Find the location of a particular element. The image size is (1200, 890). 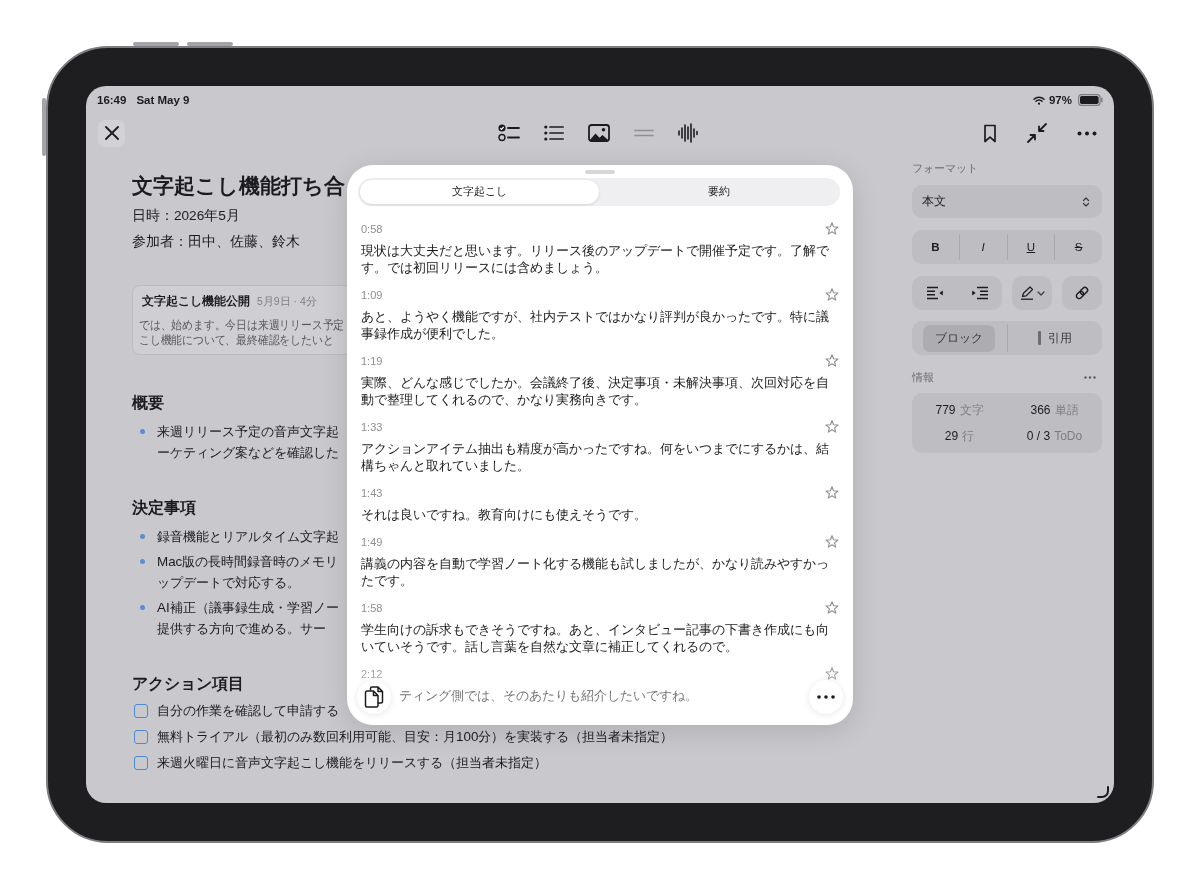

status-date: Sat May 9 is located at coordinates (163, 100).